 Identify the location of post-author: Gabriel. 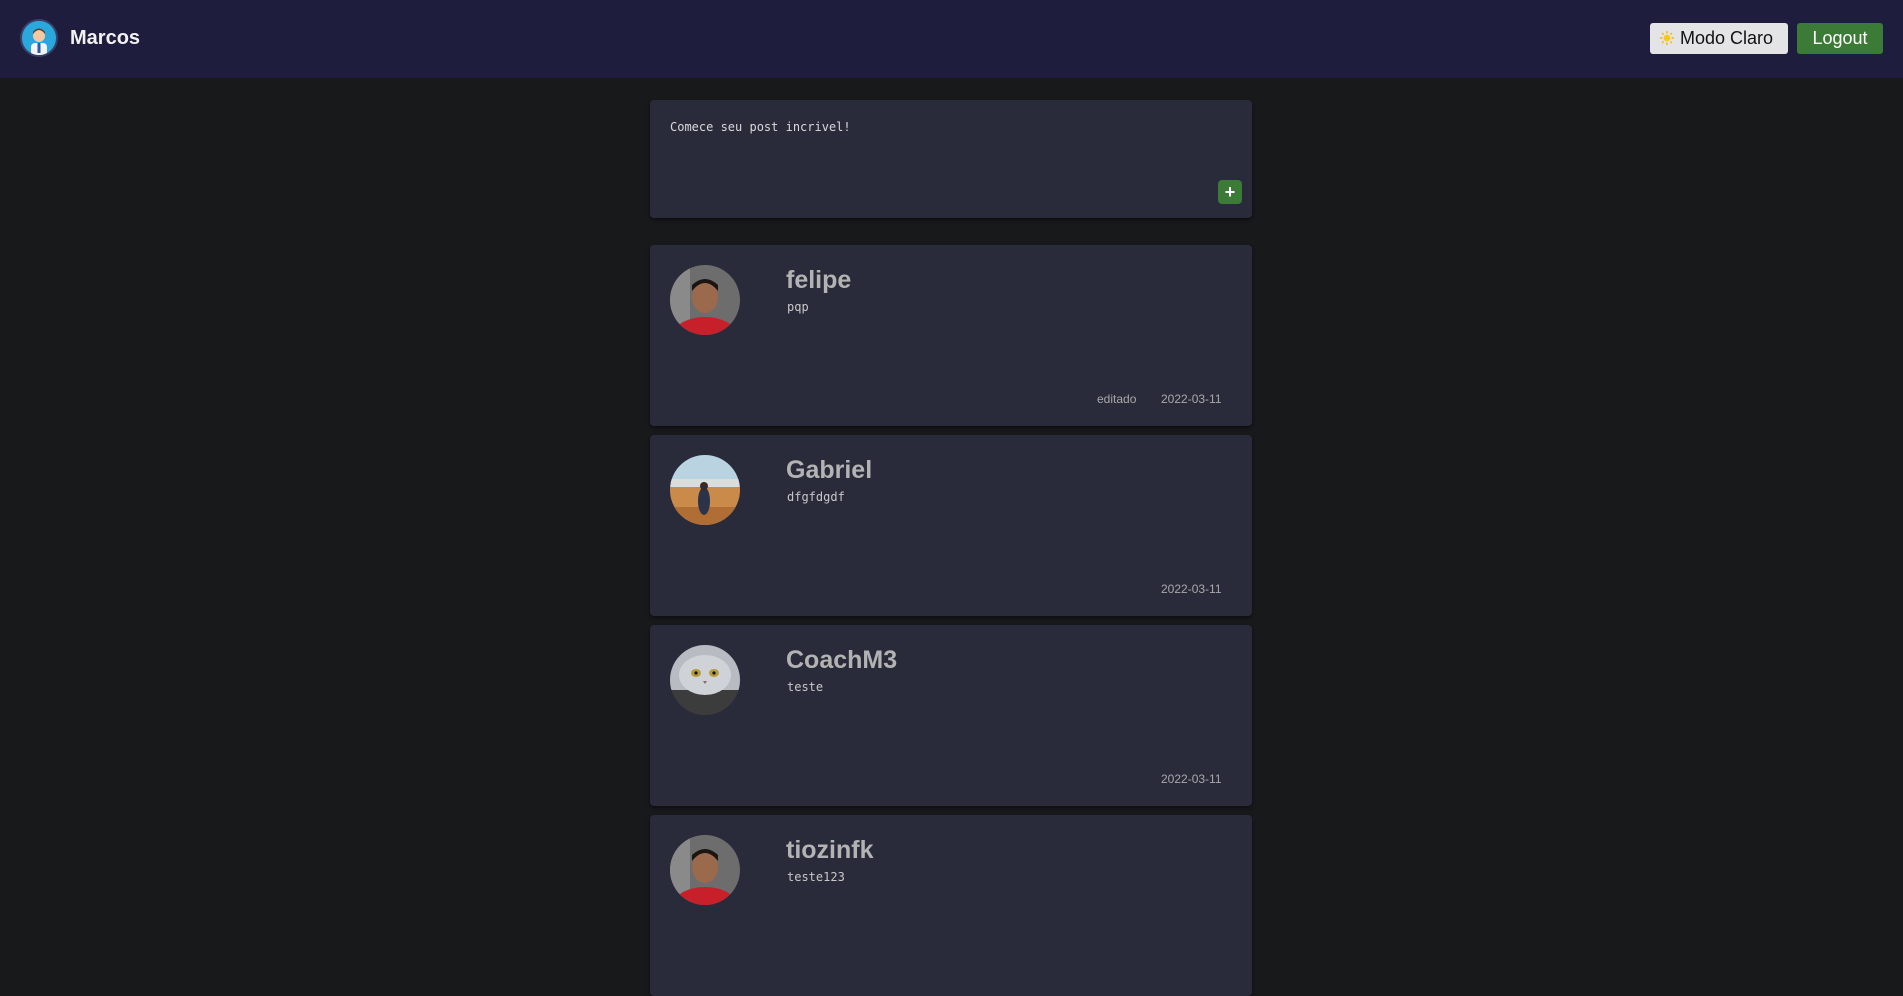
(829, 470).